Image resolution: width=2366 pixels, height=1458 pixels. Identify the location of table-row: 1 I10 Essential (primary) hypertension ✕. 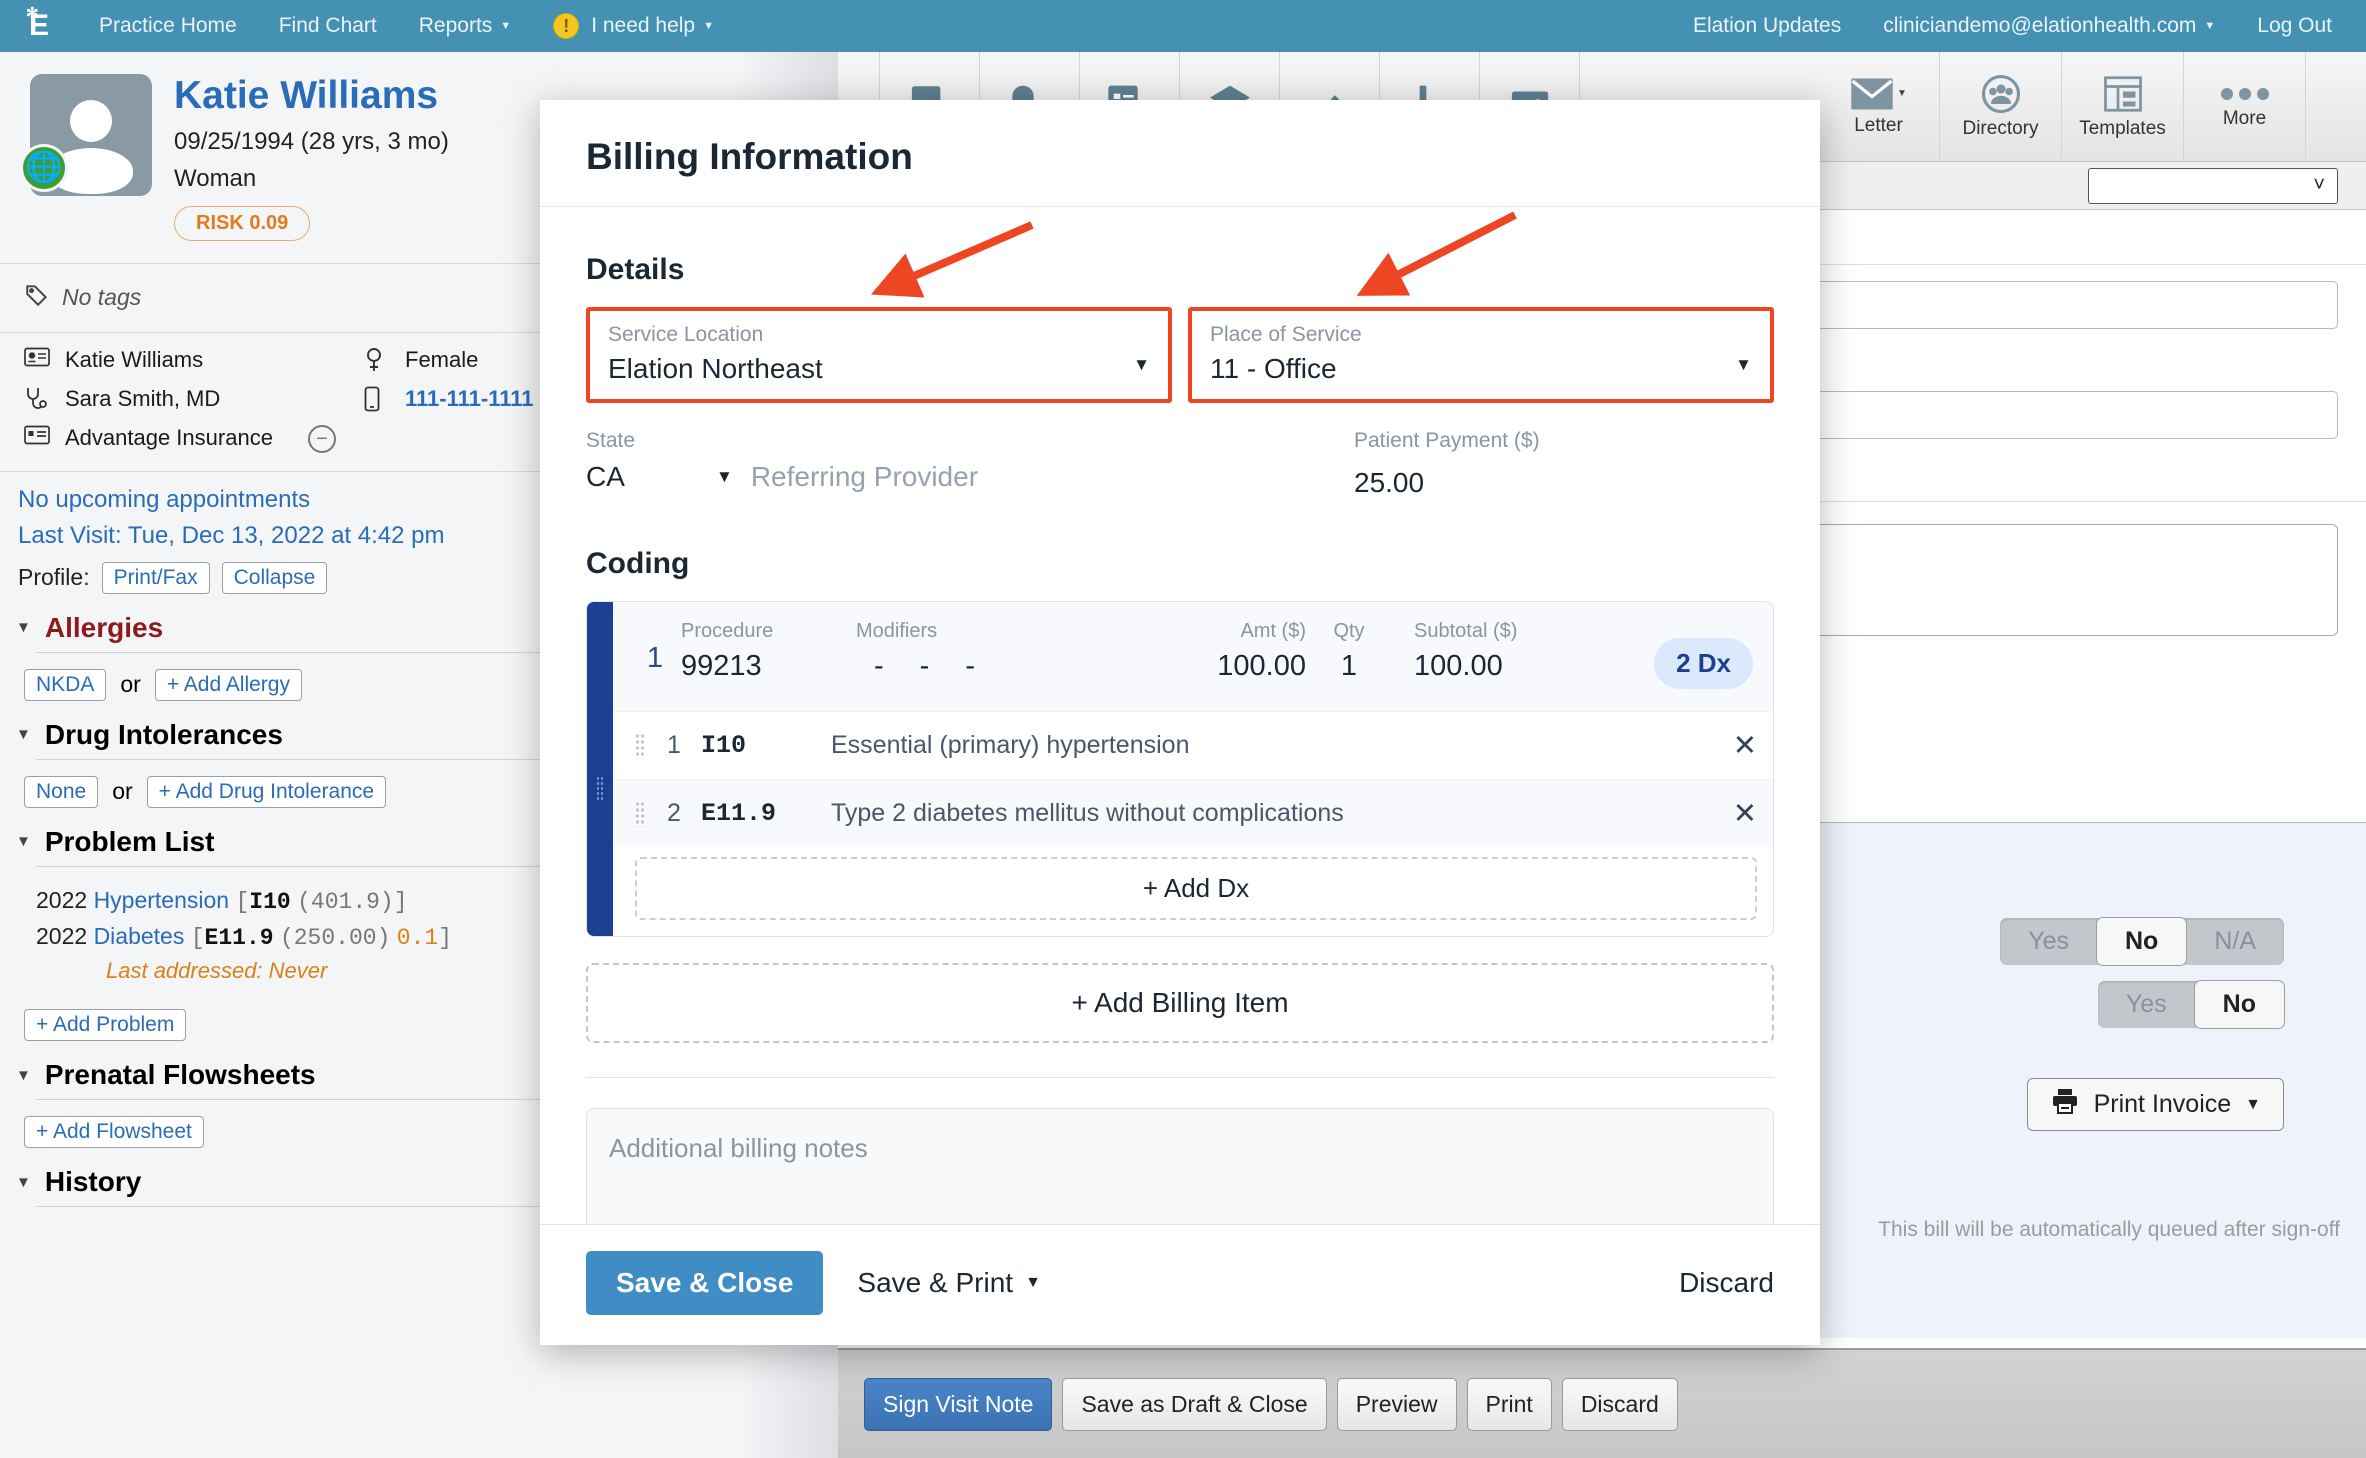
(1193, 745).